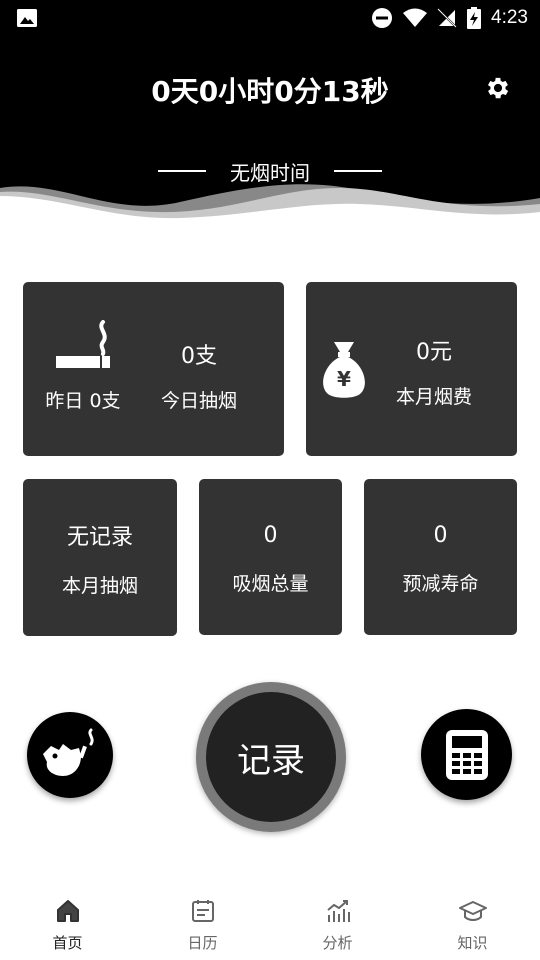 The height and width of the screenshot is (960, 540). I want to click on total-smoking-card: 0 吸烟总量, so click(270, 557).